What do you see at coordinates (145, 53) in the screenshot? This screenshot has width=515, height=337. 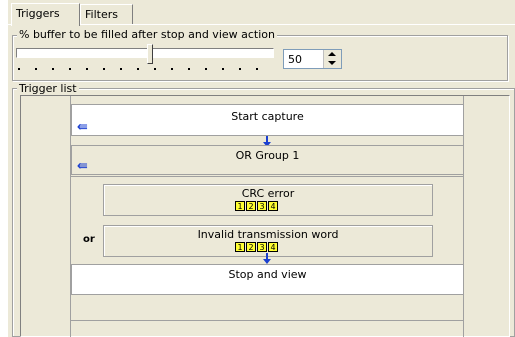 I see `slider-track` at bounding box center [145, 53].